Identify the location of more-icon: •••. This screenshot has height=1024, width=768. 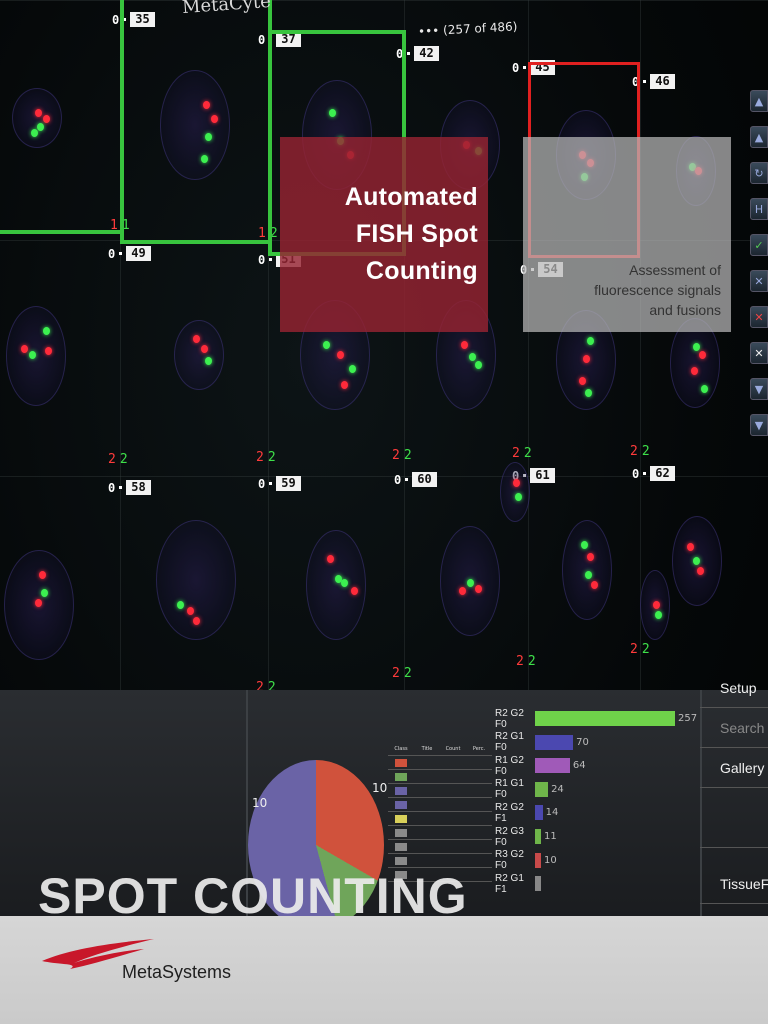
(429, 31).